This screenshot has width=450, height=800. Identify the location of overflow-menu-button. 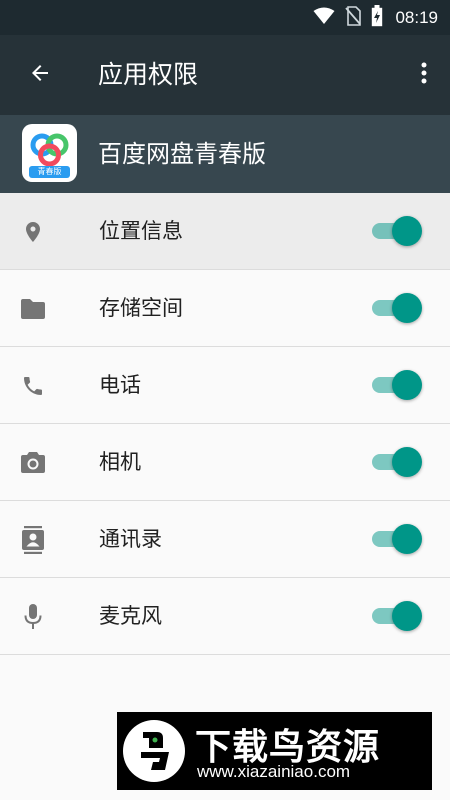
(424, 75).